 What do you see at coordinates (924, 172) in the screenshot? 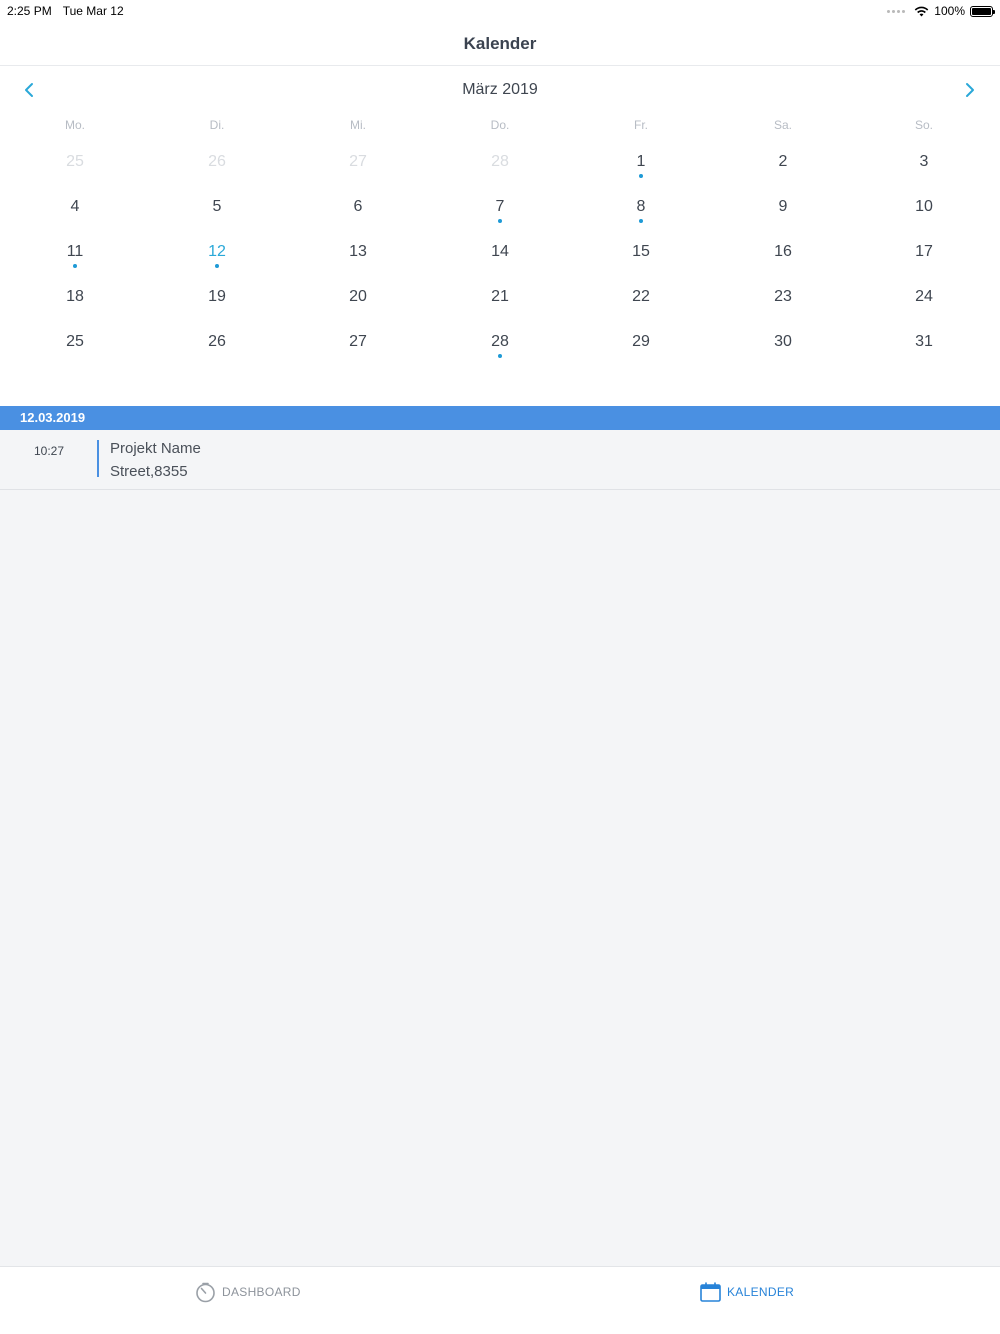
I see `calendar-day: 3` at bounding box center [924, 172].